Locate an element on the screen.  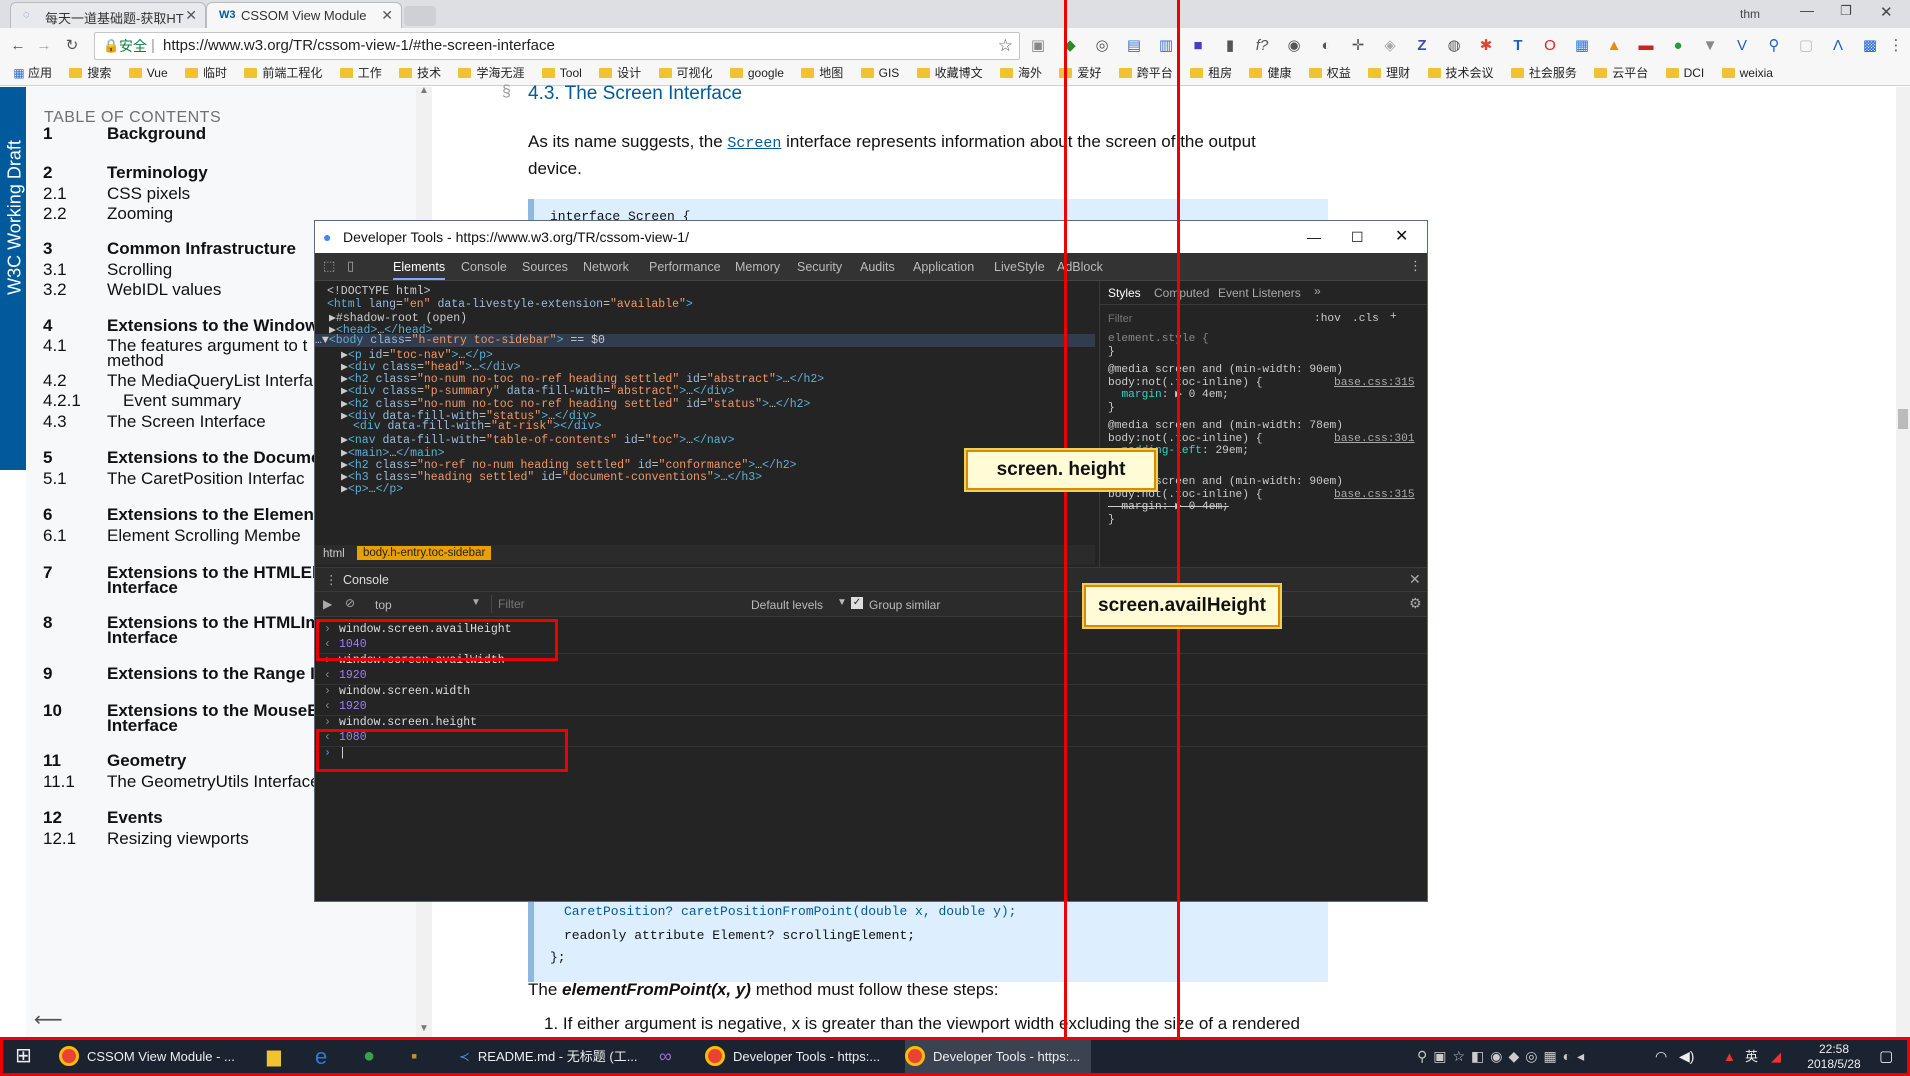
extension-icon: ◎ is located at coordinates (1102, 46).